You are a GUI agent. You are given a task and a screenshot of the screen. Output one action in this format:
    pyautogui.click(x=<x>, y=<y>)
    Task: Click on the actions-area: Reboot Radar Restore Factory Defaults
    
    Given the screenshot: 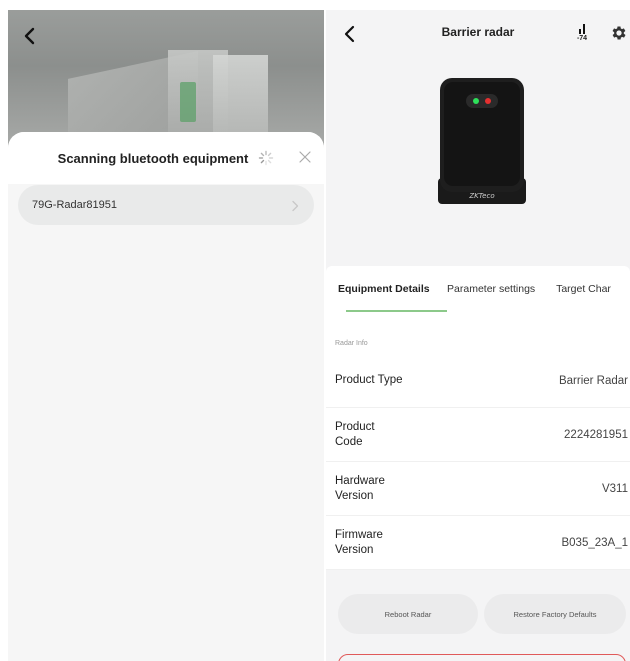 What is the action you would take?
    pyautogui.click(x=478, y=615)
    